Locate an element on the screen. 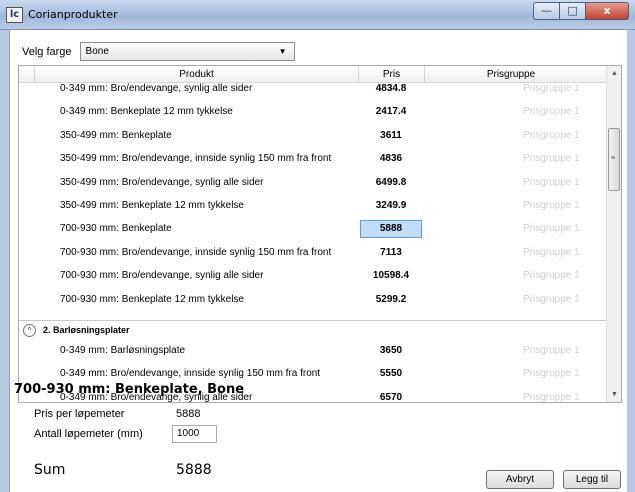 The height and width of the screenshot is (492, 635). color-select: Bone ▼ is located at coordinates (187, 51).